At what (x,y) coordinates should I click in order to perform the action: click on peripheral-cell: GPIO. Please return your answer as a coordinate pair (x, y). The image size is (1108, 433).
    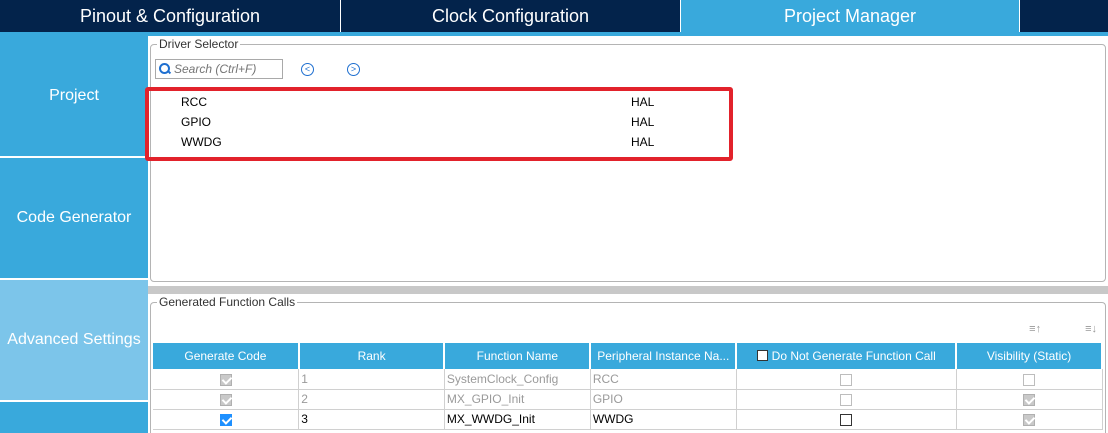
    Looking at the image, I should click on (663, 399).